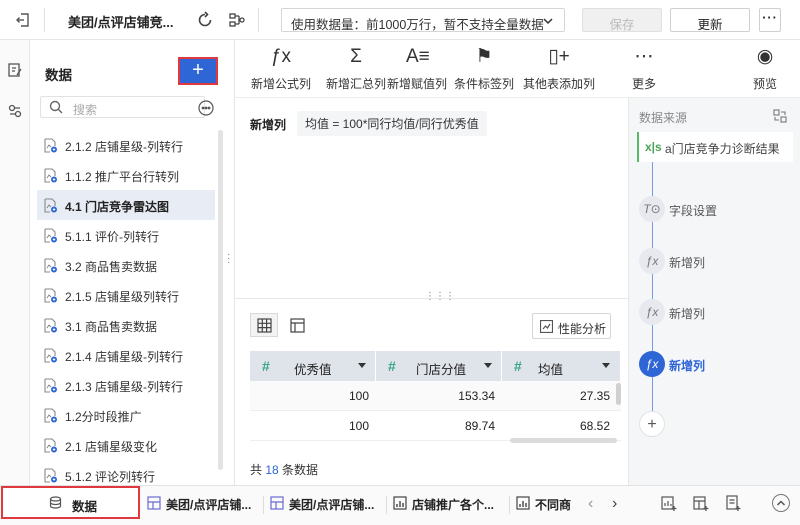 The width and height of the screenshot is (800, 525). What do you see at coordinates (765, 69) in the screenshot?
I see `preview-button: ◉ 预览` at bounding box center [765, 69].